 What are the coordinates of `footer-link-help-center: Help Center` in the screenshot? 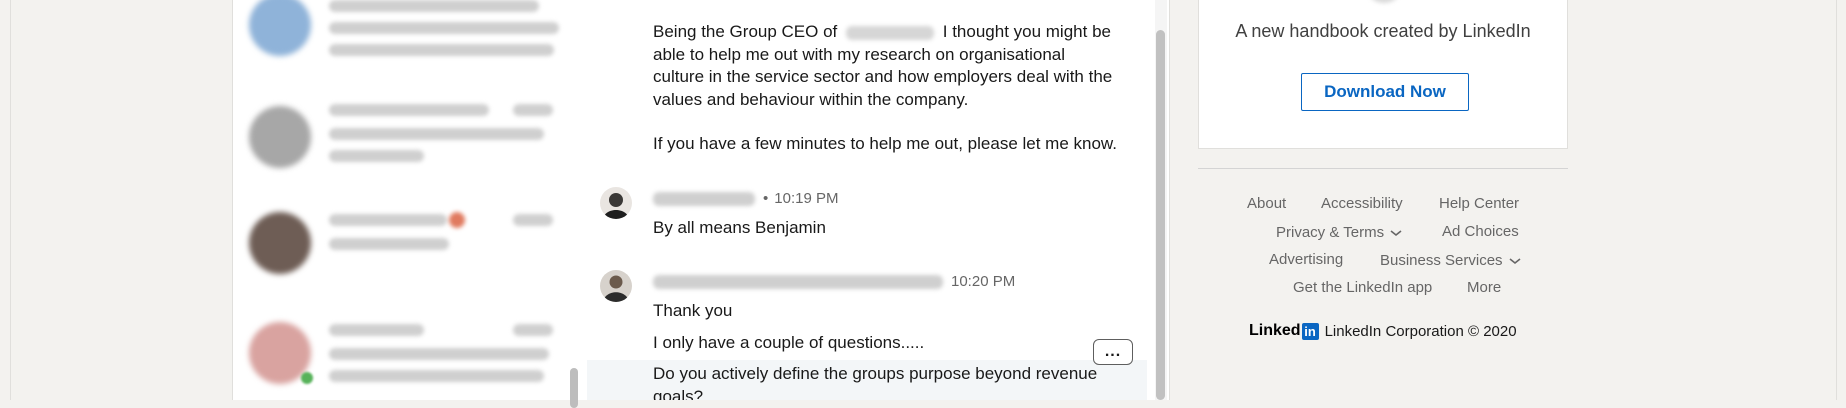 It's located at (1479, 203).